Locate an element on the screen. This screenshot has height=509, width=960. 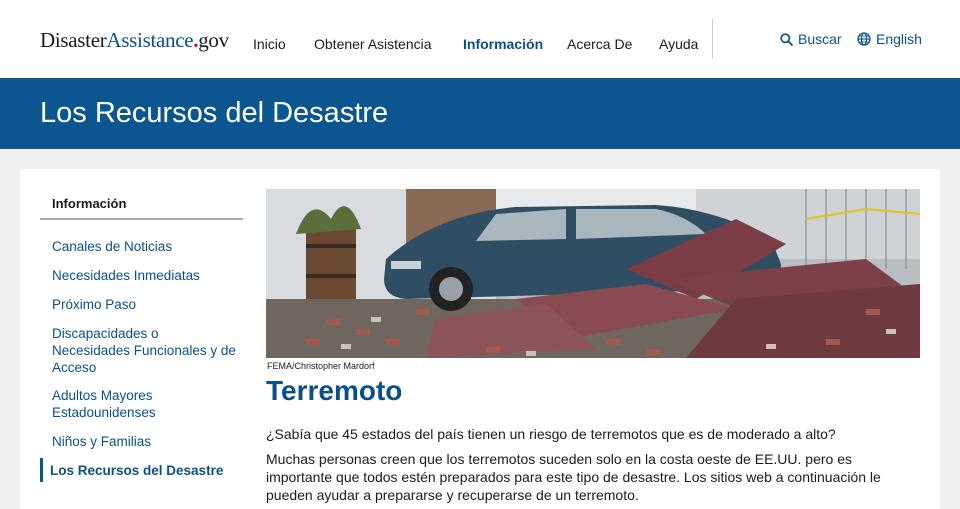
site-logo: DisasterAssistance.gov is located at coordinates (134, 40).